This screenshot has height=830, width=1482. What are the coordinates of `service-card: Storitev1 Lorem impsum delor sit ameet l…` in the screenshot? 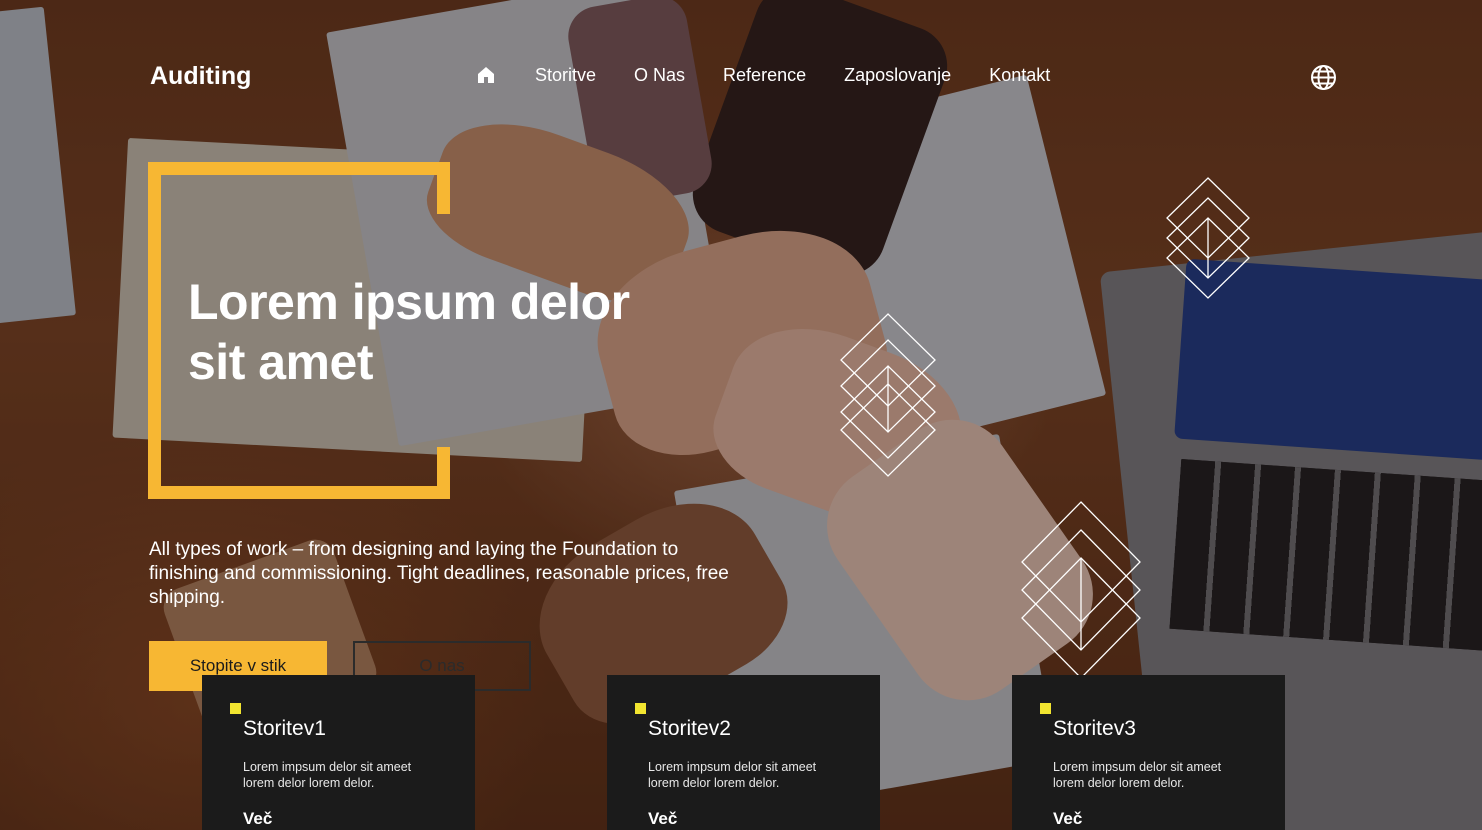 It's located at (338, 752).